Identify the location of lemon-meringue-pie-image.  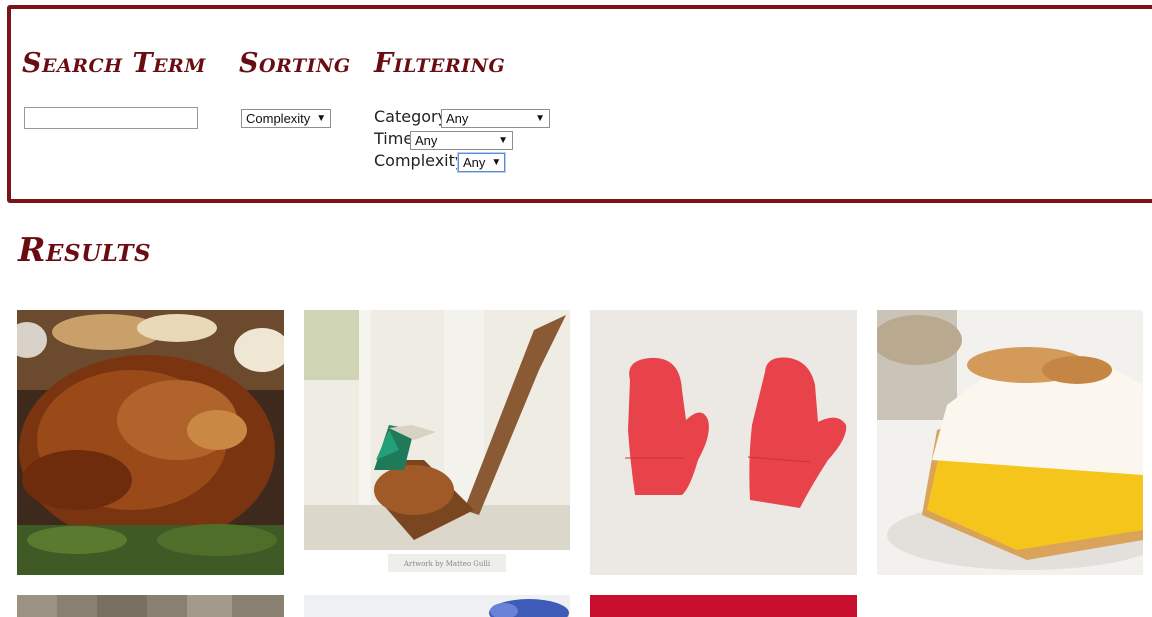
(1010, 442).